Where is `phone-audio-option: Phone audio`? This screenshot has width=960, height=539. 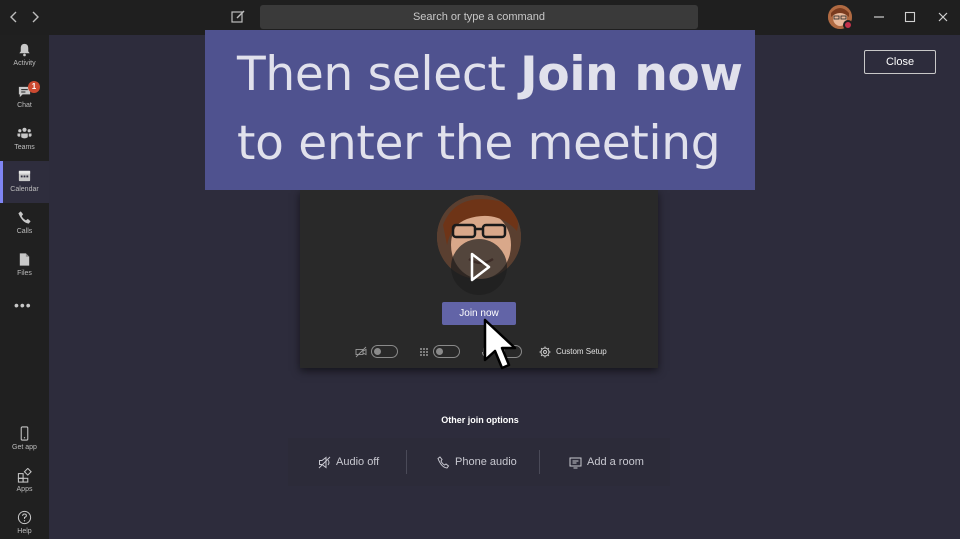 phone-audio-option: Phone audio is located at coordinates (480, 462).